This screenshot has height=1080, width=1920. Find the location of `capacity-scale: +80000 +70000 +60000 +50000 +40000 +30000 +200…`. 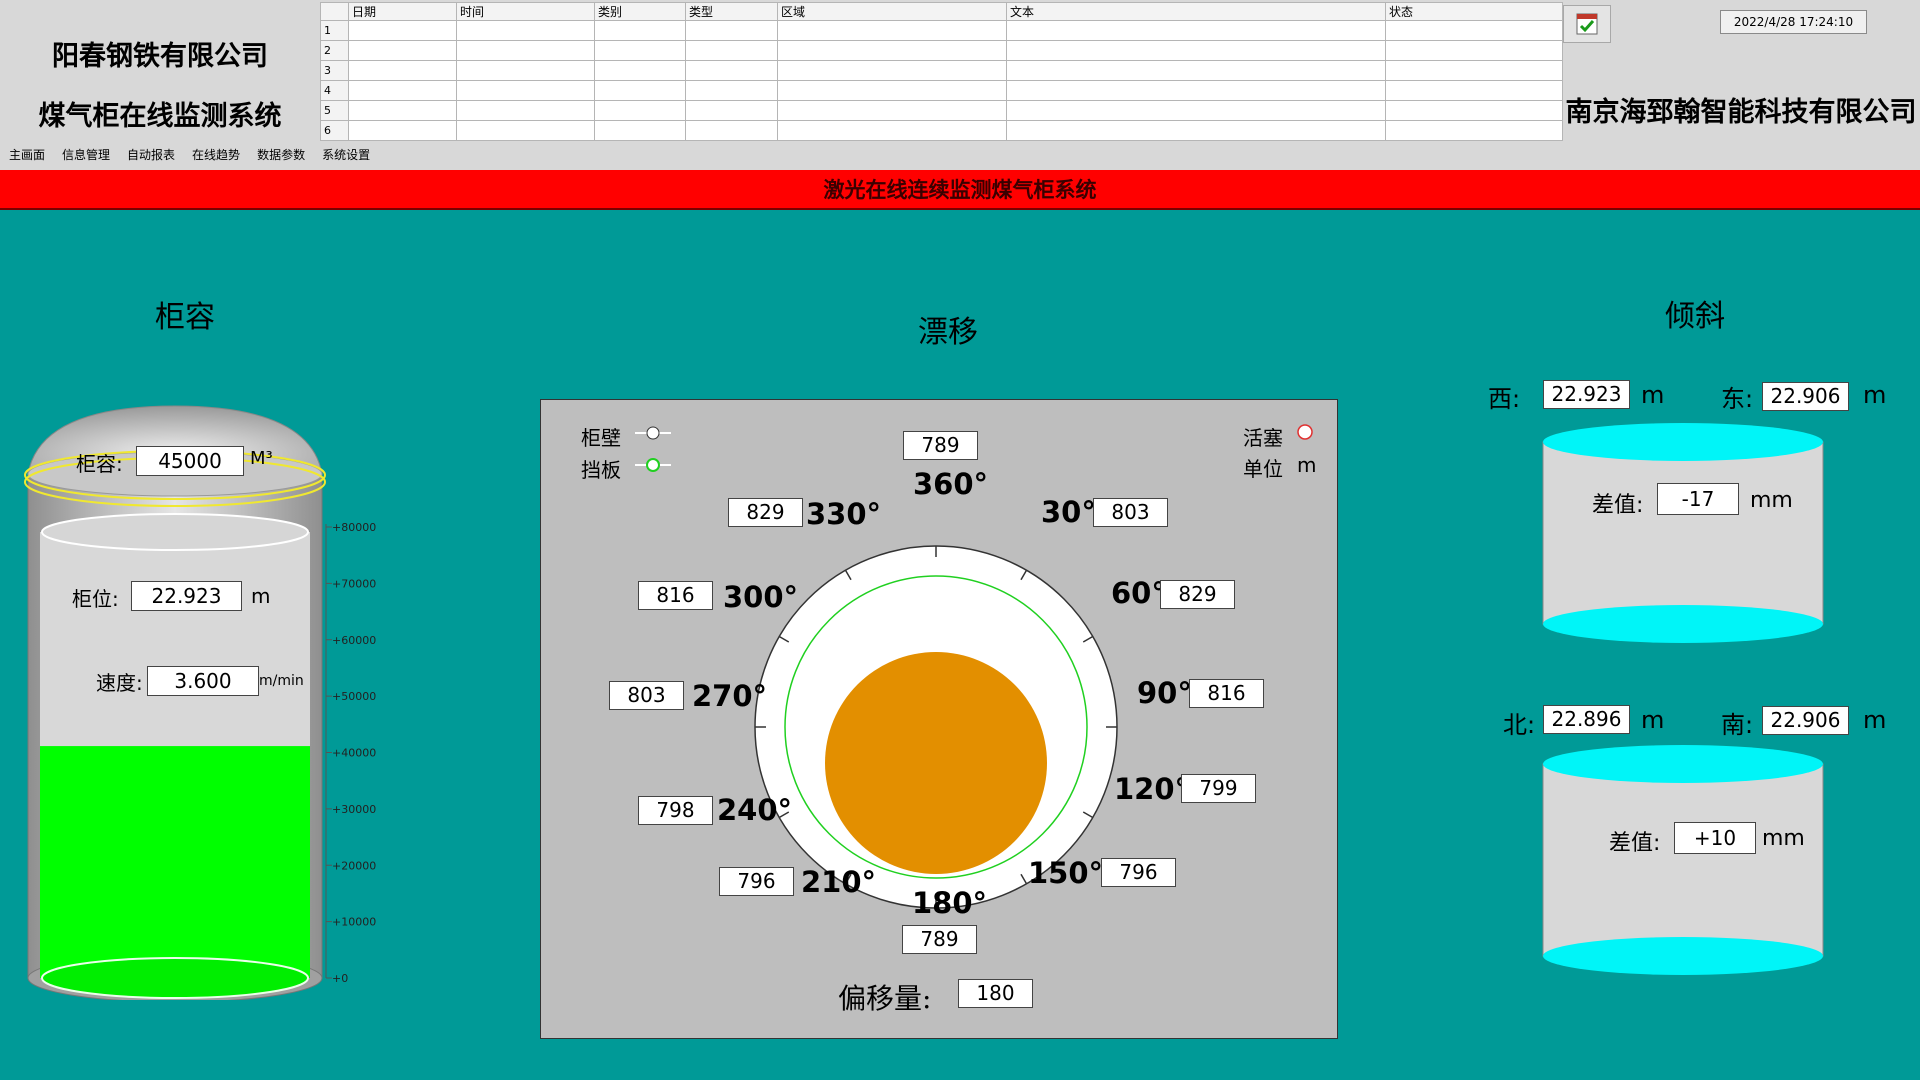

capacity-scale: +80000 +70000 +60000 +50000 +40000 +30000 +200… is located at coordinates (351, 753).